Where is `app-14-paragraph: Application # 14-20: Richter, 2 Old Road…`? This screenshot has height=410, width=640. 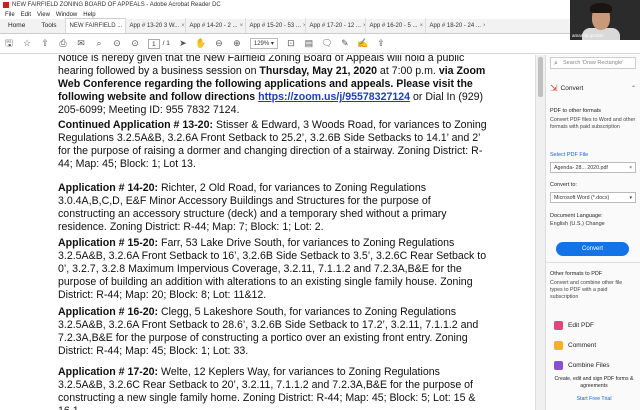
app-14-paragraph: Application # 14-20: Richter, 2 Old Road… is located at coordinates (273, 208).